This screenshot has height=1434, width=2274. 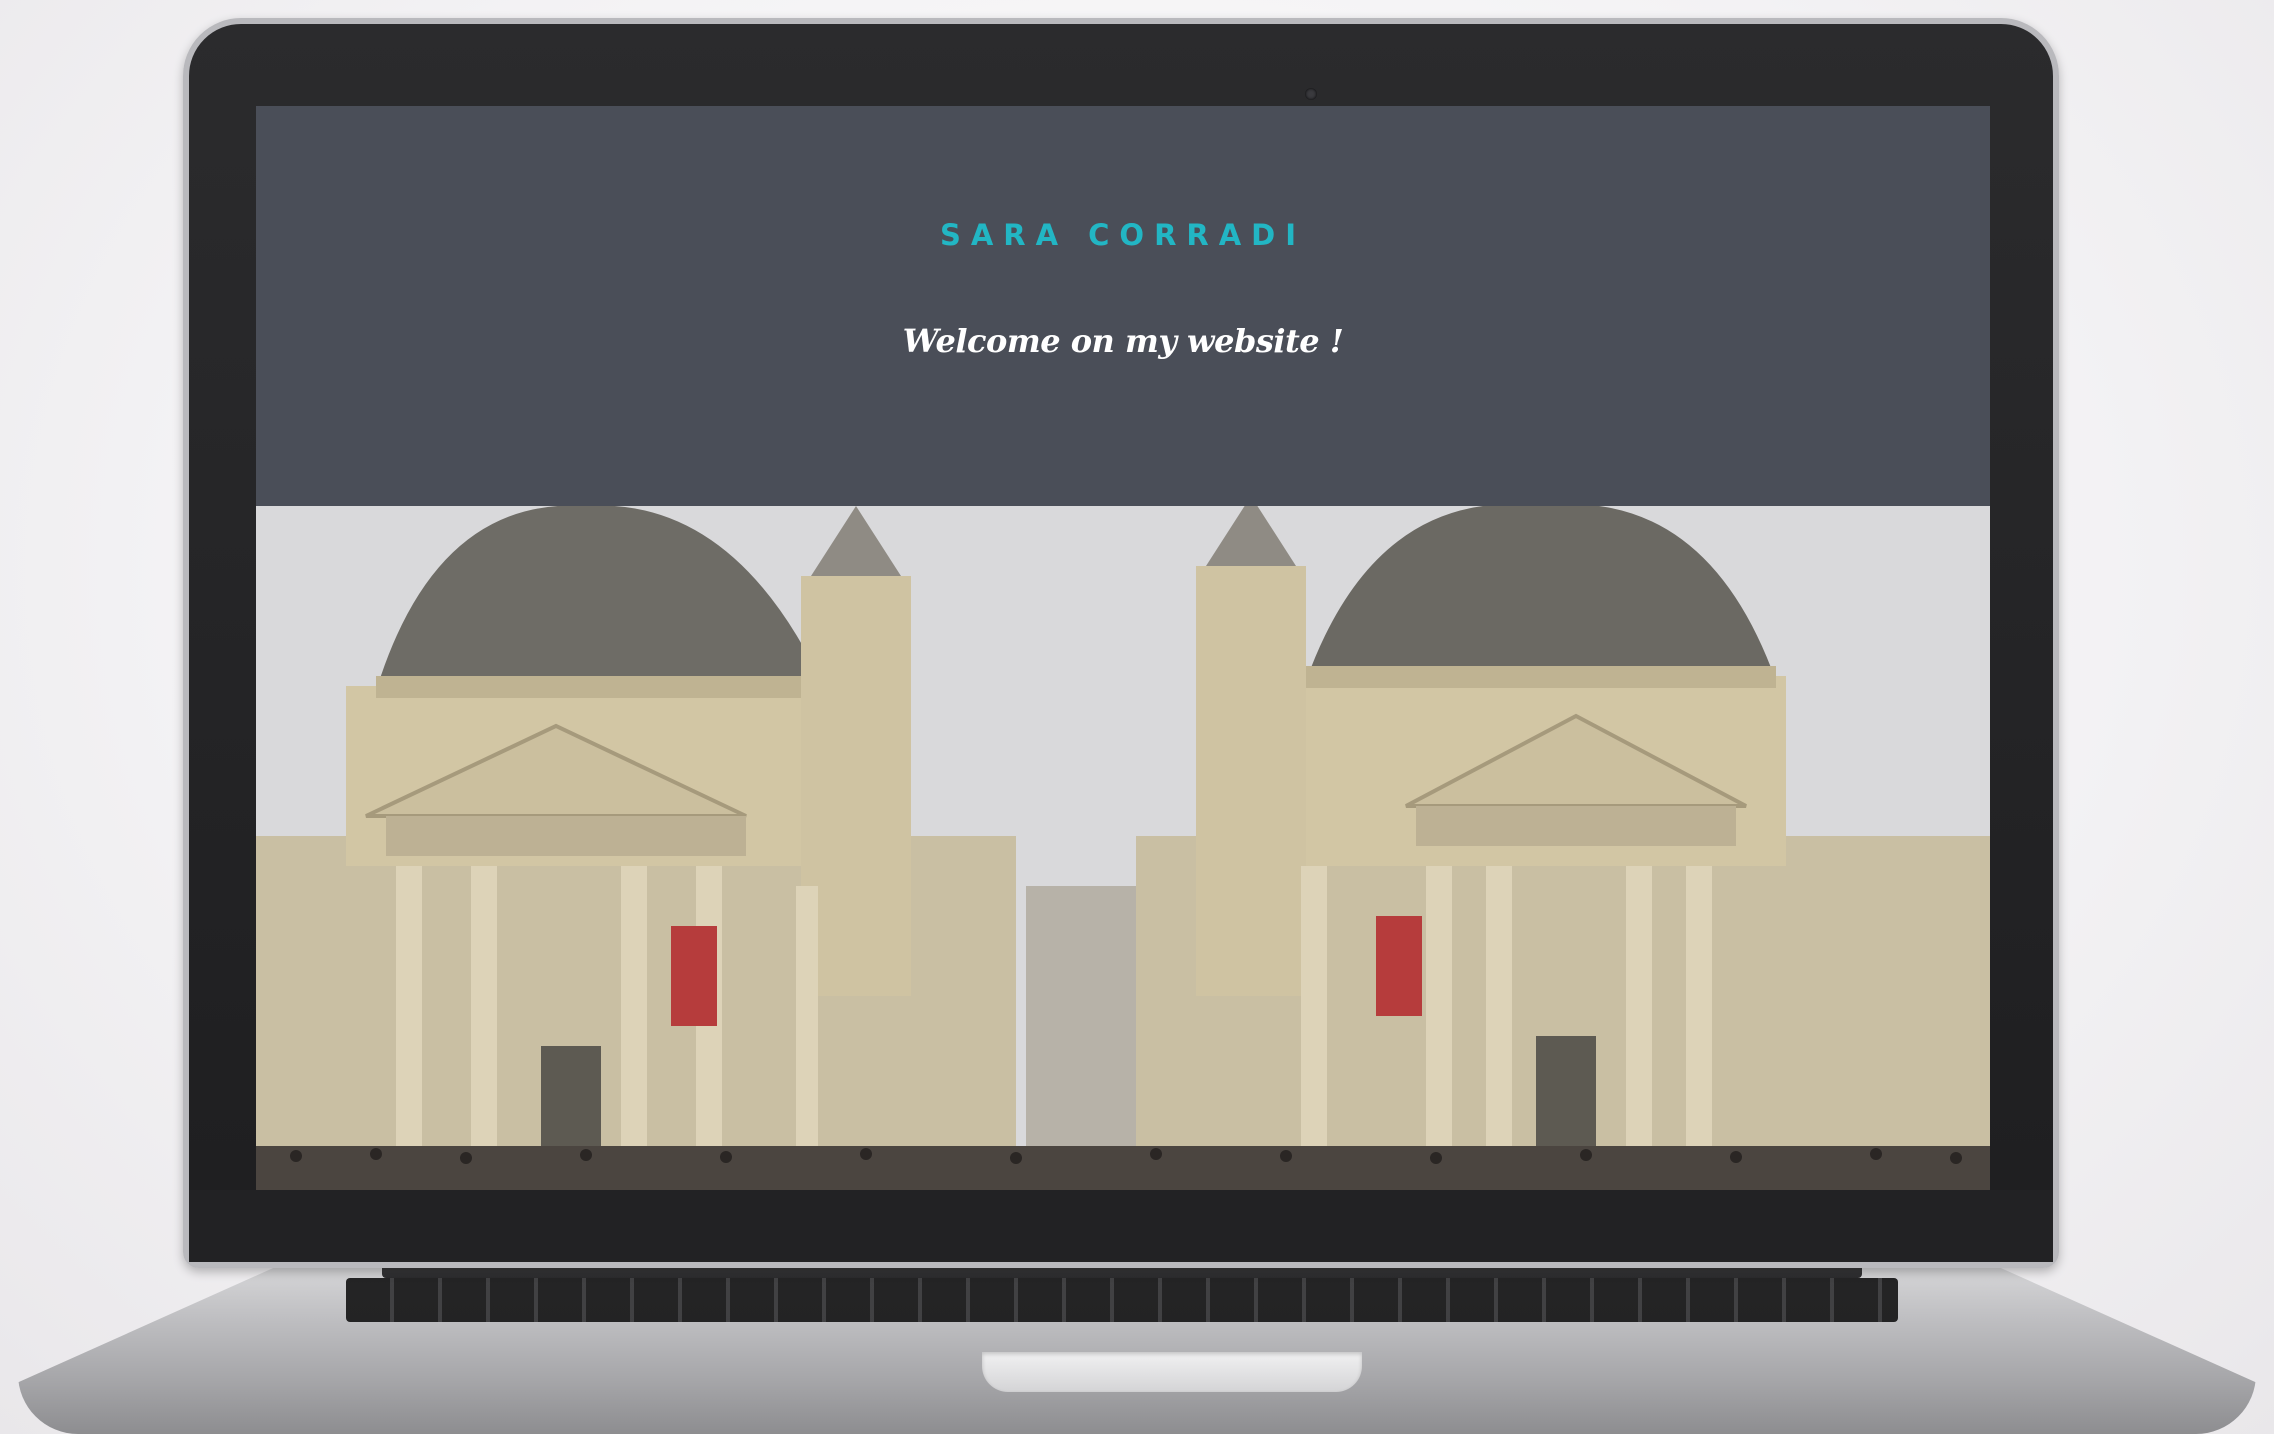 I want to click on welcome-message: Welcome on my website !, so click(x=1123, y=341).